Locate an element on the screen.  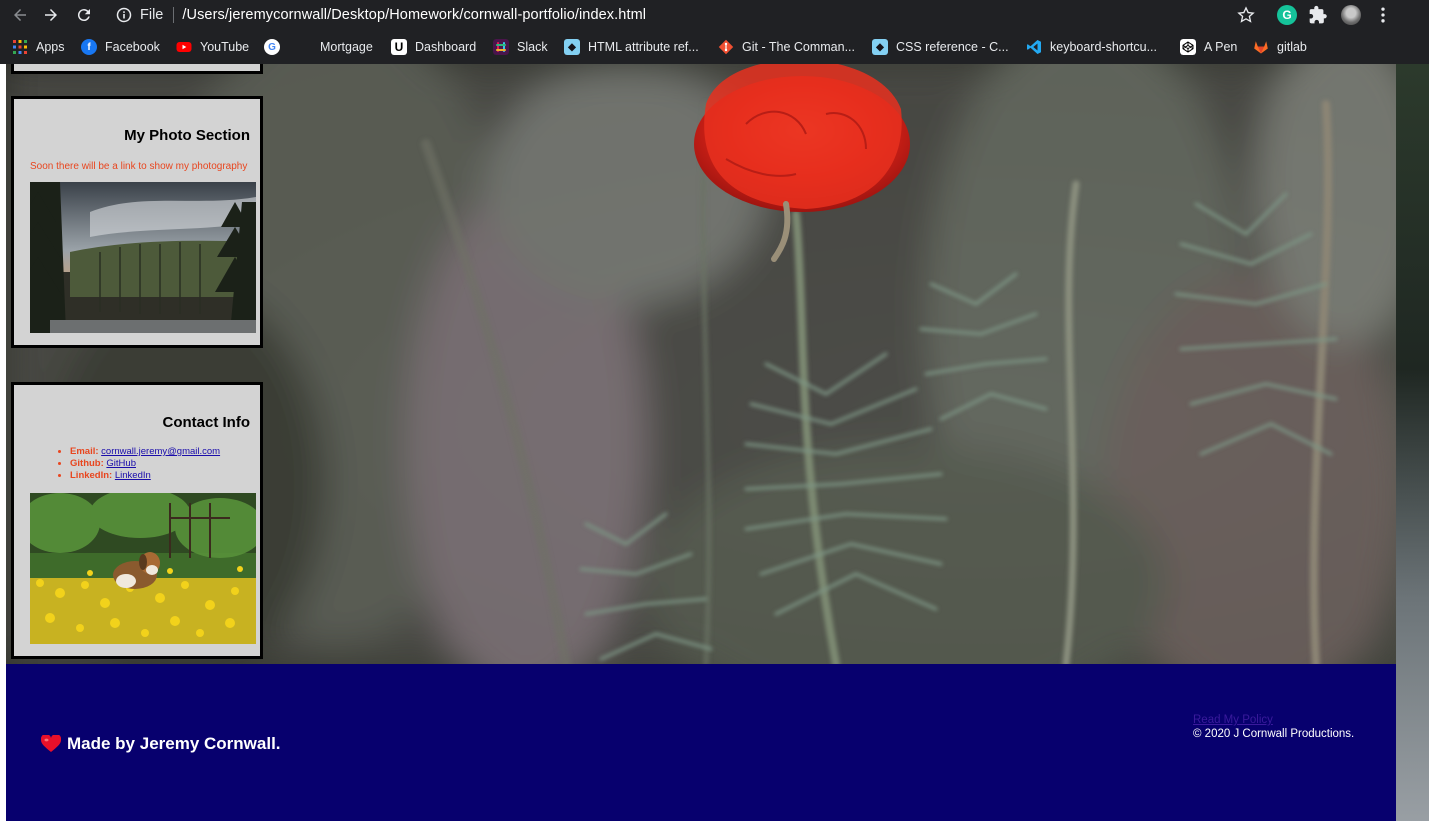
bookmark-facebook: f Facebook is located at coordinates (120, 47).